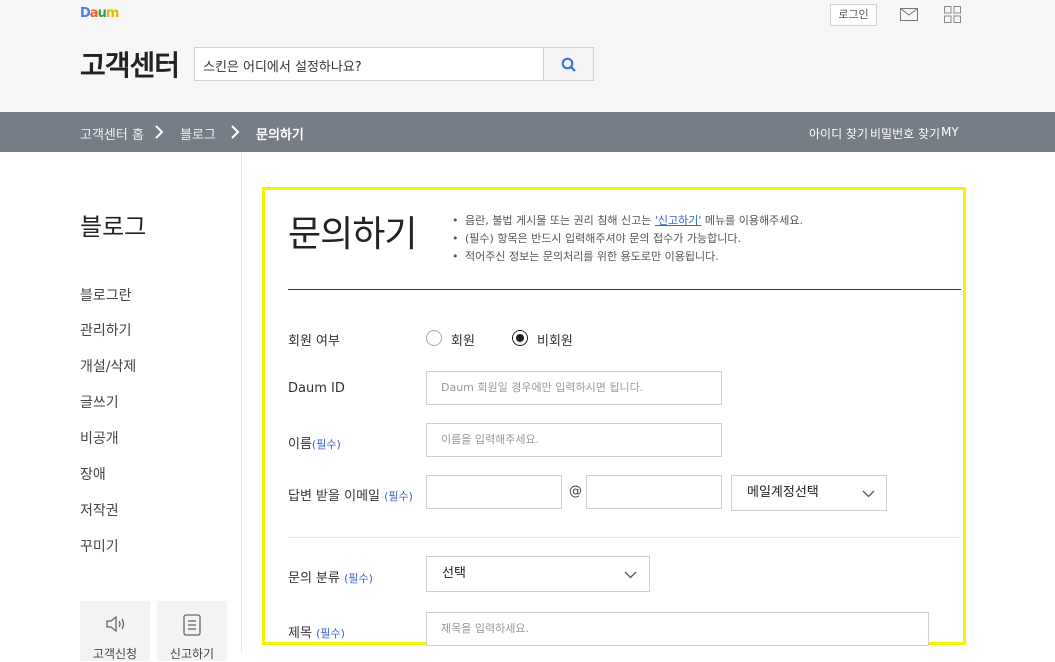 The width and height of the screenshot is (1055, 662). I want to click on note-required: (필수) 항목은 반드시 입력해주셔야 문의 접수가 가능합니다., so click(627, 239).